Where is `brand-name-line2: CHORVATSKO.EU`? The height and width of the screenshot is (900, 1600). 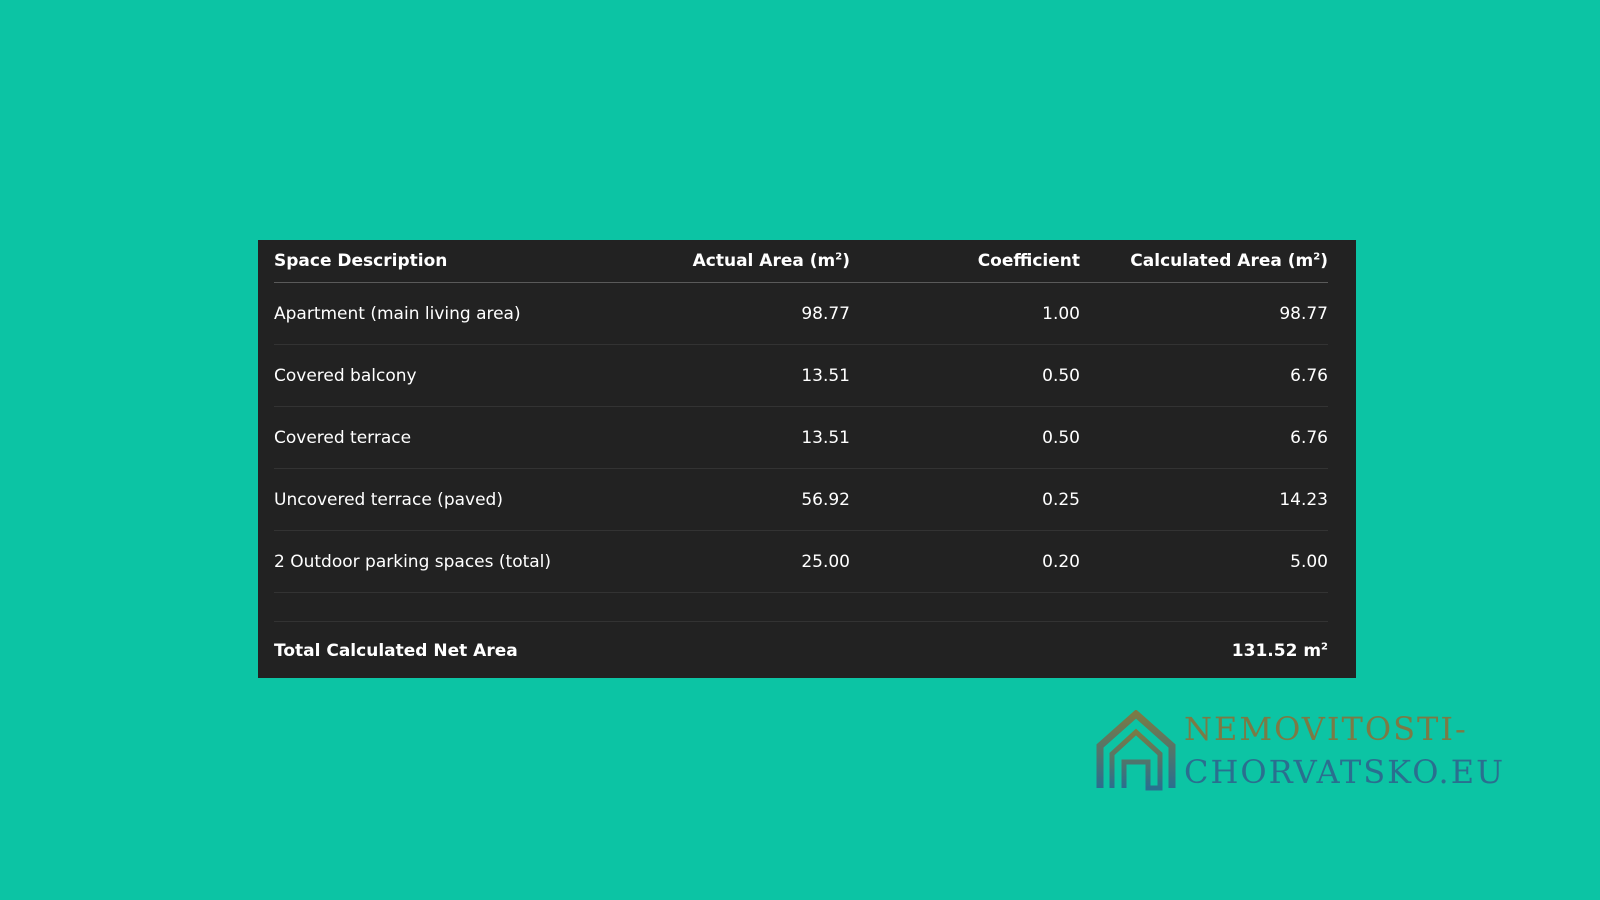
brand-name-line2: CHORVATSKO.EU is located at coordinates (1345, 772).